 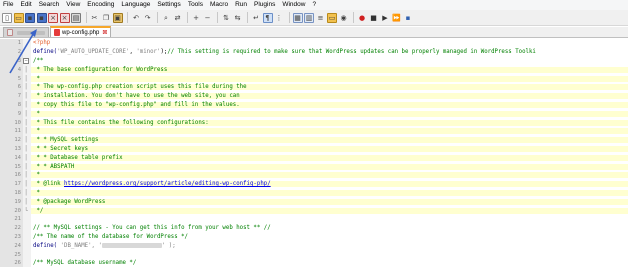 What do you see at coordinates (17, 184) in the screenshot?
I see `line-number: 17` at bounding box center [17, 184].